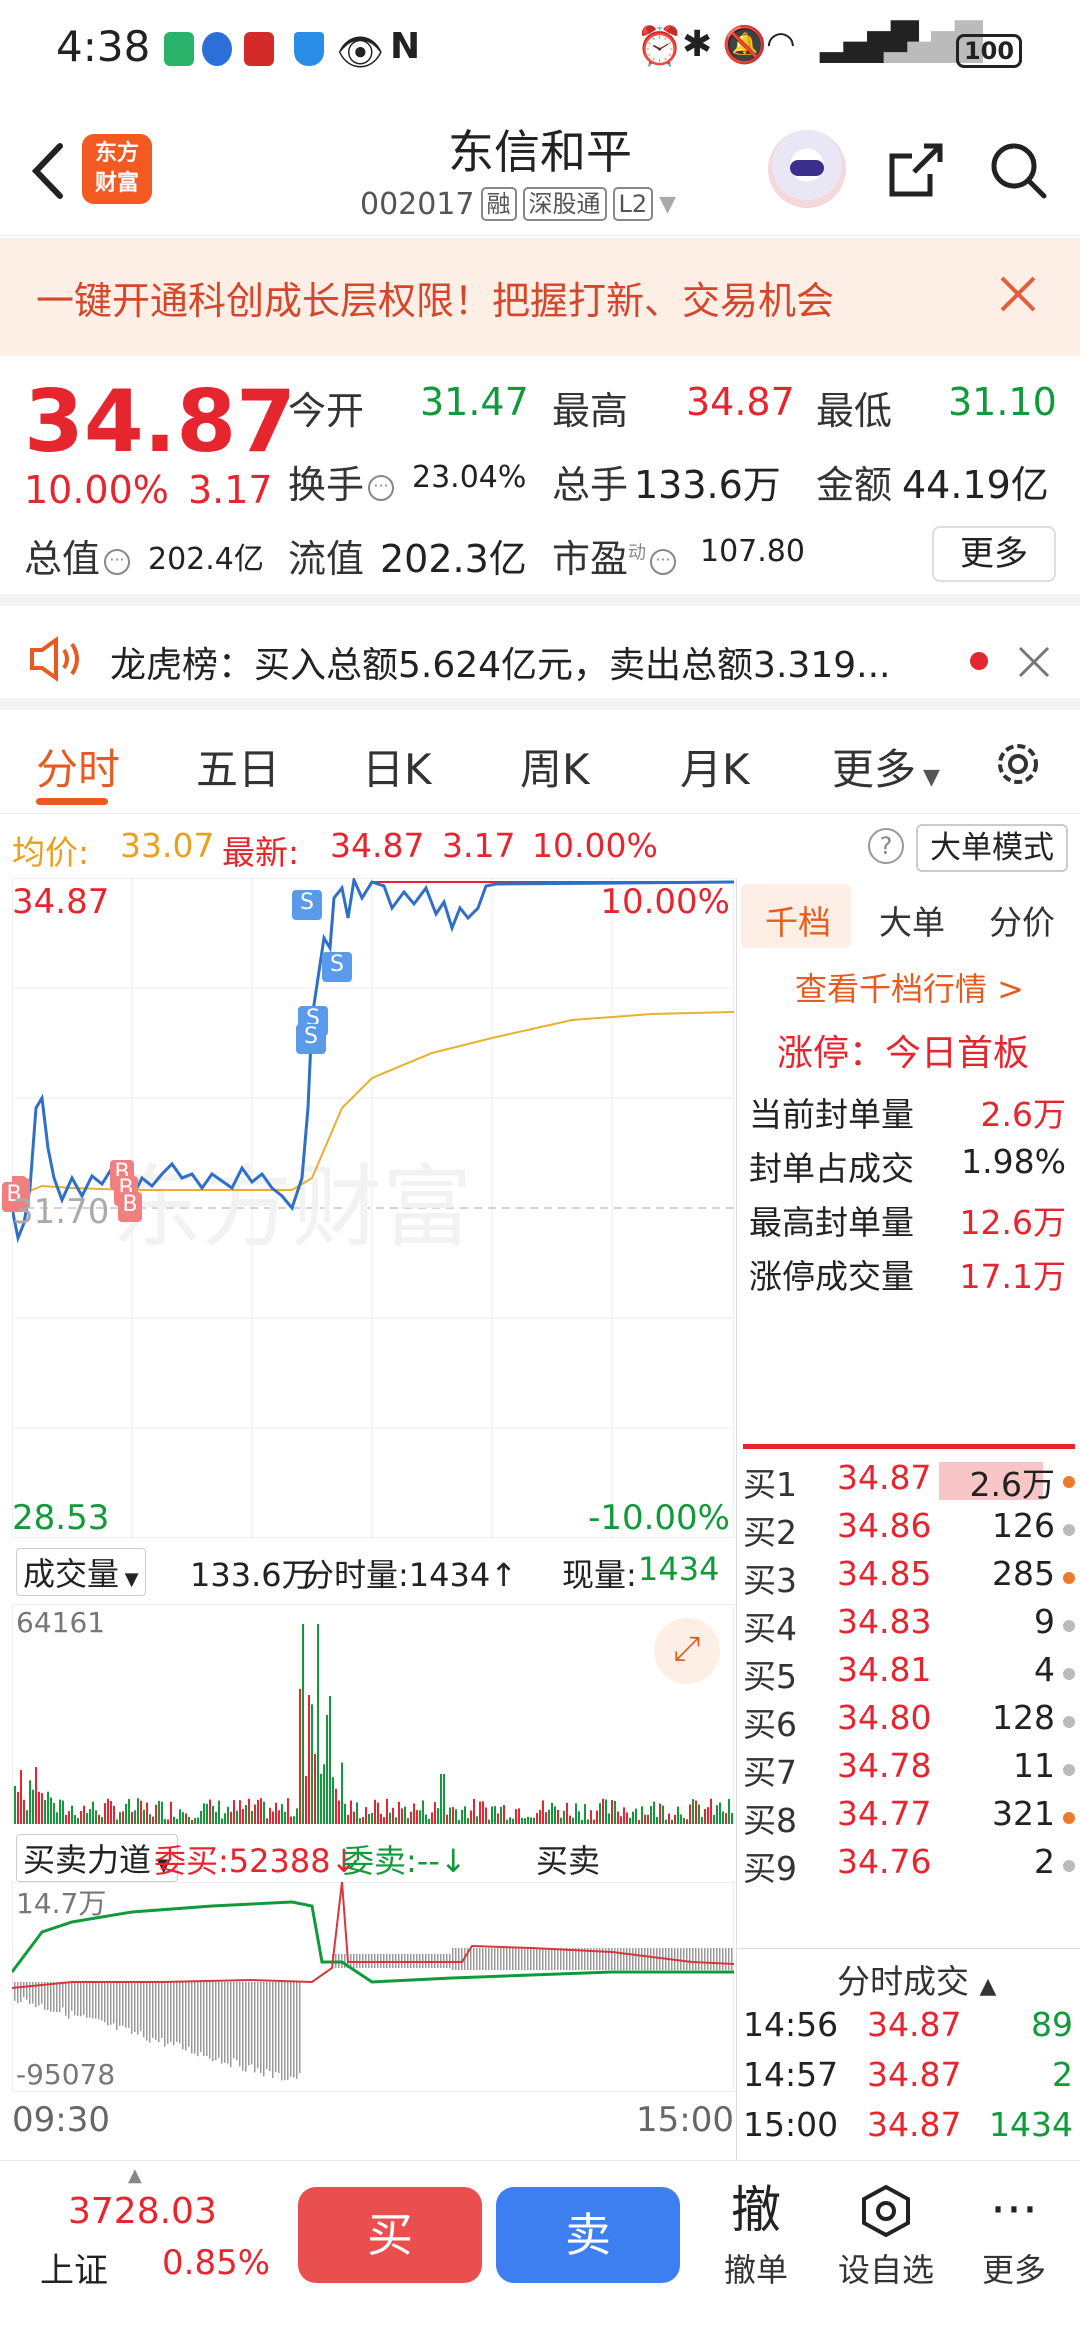 The image size is (1080, 2340). I want to click on ticks-title: 分时成交 ▲, so click(916, 1979).